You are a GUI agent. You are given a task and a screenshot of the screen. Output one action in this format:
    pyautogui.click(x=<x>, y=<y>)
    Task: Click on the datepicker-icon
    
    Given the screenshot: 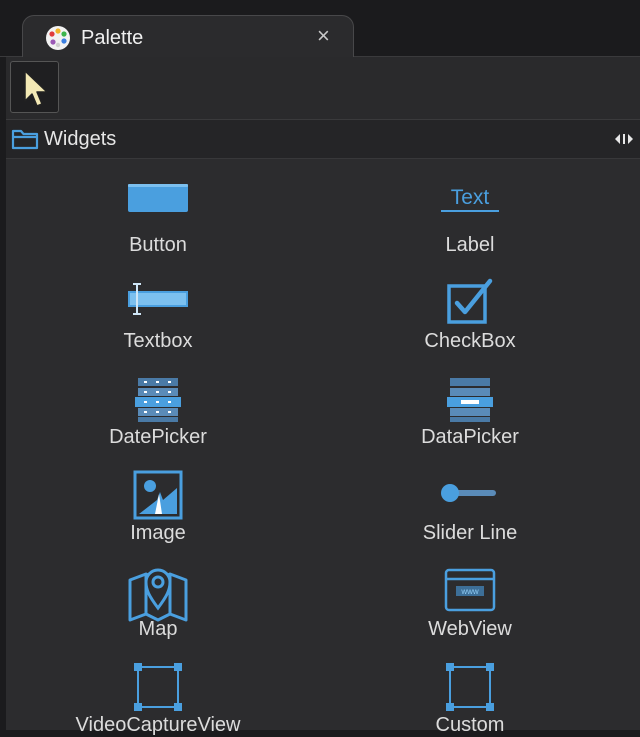 What is the action you would take?
    pyautogui.click(x=158, y=400)
    